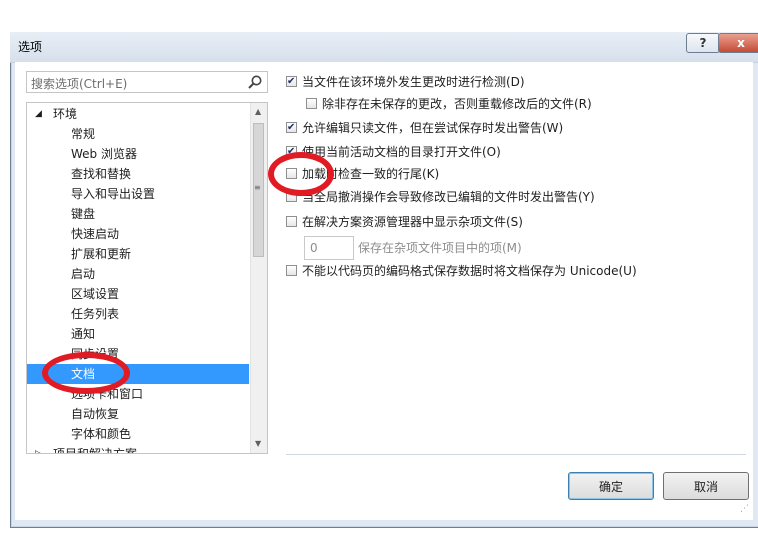 Image resolution: width=758 pixels, height=536 pixels. Describe the element at coordinates (413, 82) in the screenshot. I see `option-label: 当文件在该环境外发生更改时进行检测(D)` at that location.